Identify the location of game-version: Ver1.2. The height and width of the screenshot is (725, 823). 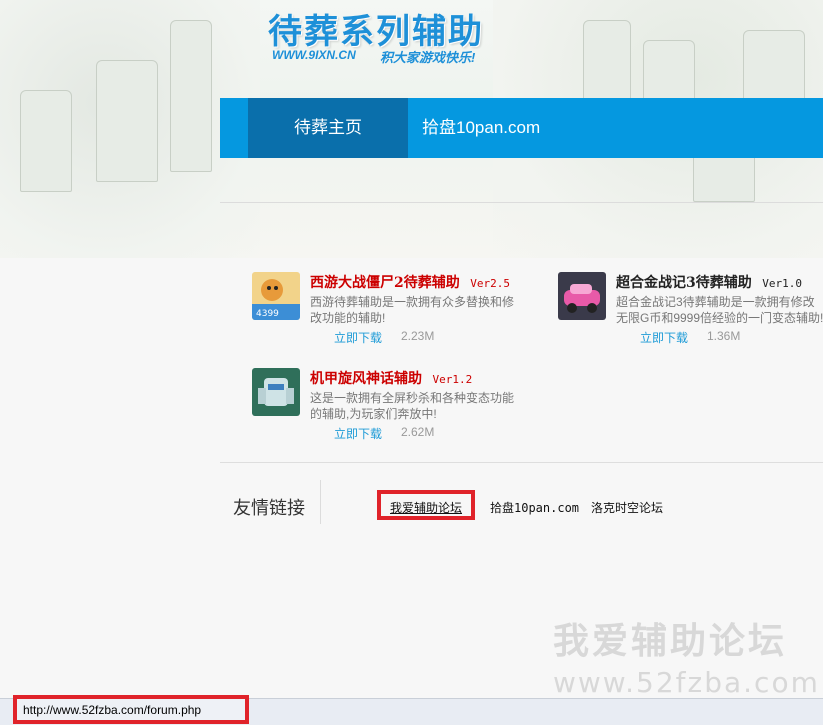
(452, 379).